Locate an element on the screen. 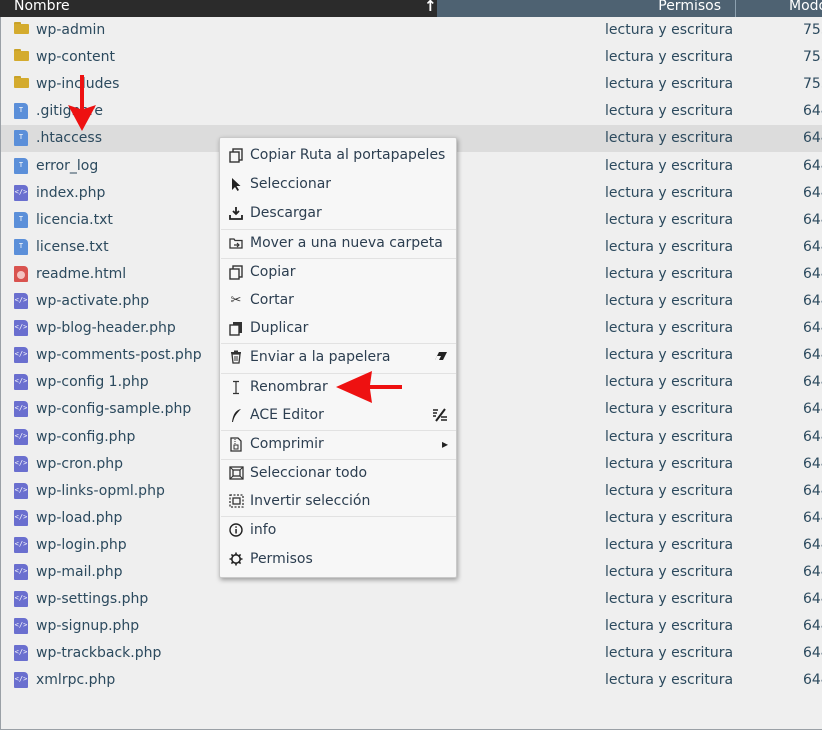 The image size is (822, 730). file-name: wp-config.php is located at coordinates (85, 437).